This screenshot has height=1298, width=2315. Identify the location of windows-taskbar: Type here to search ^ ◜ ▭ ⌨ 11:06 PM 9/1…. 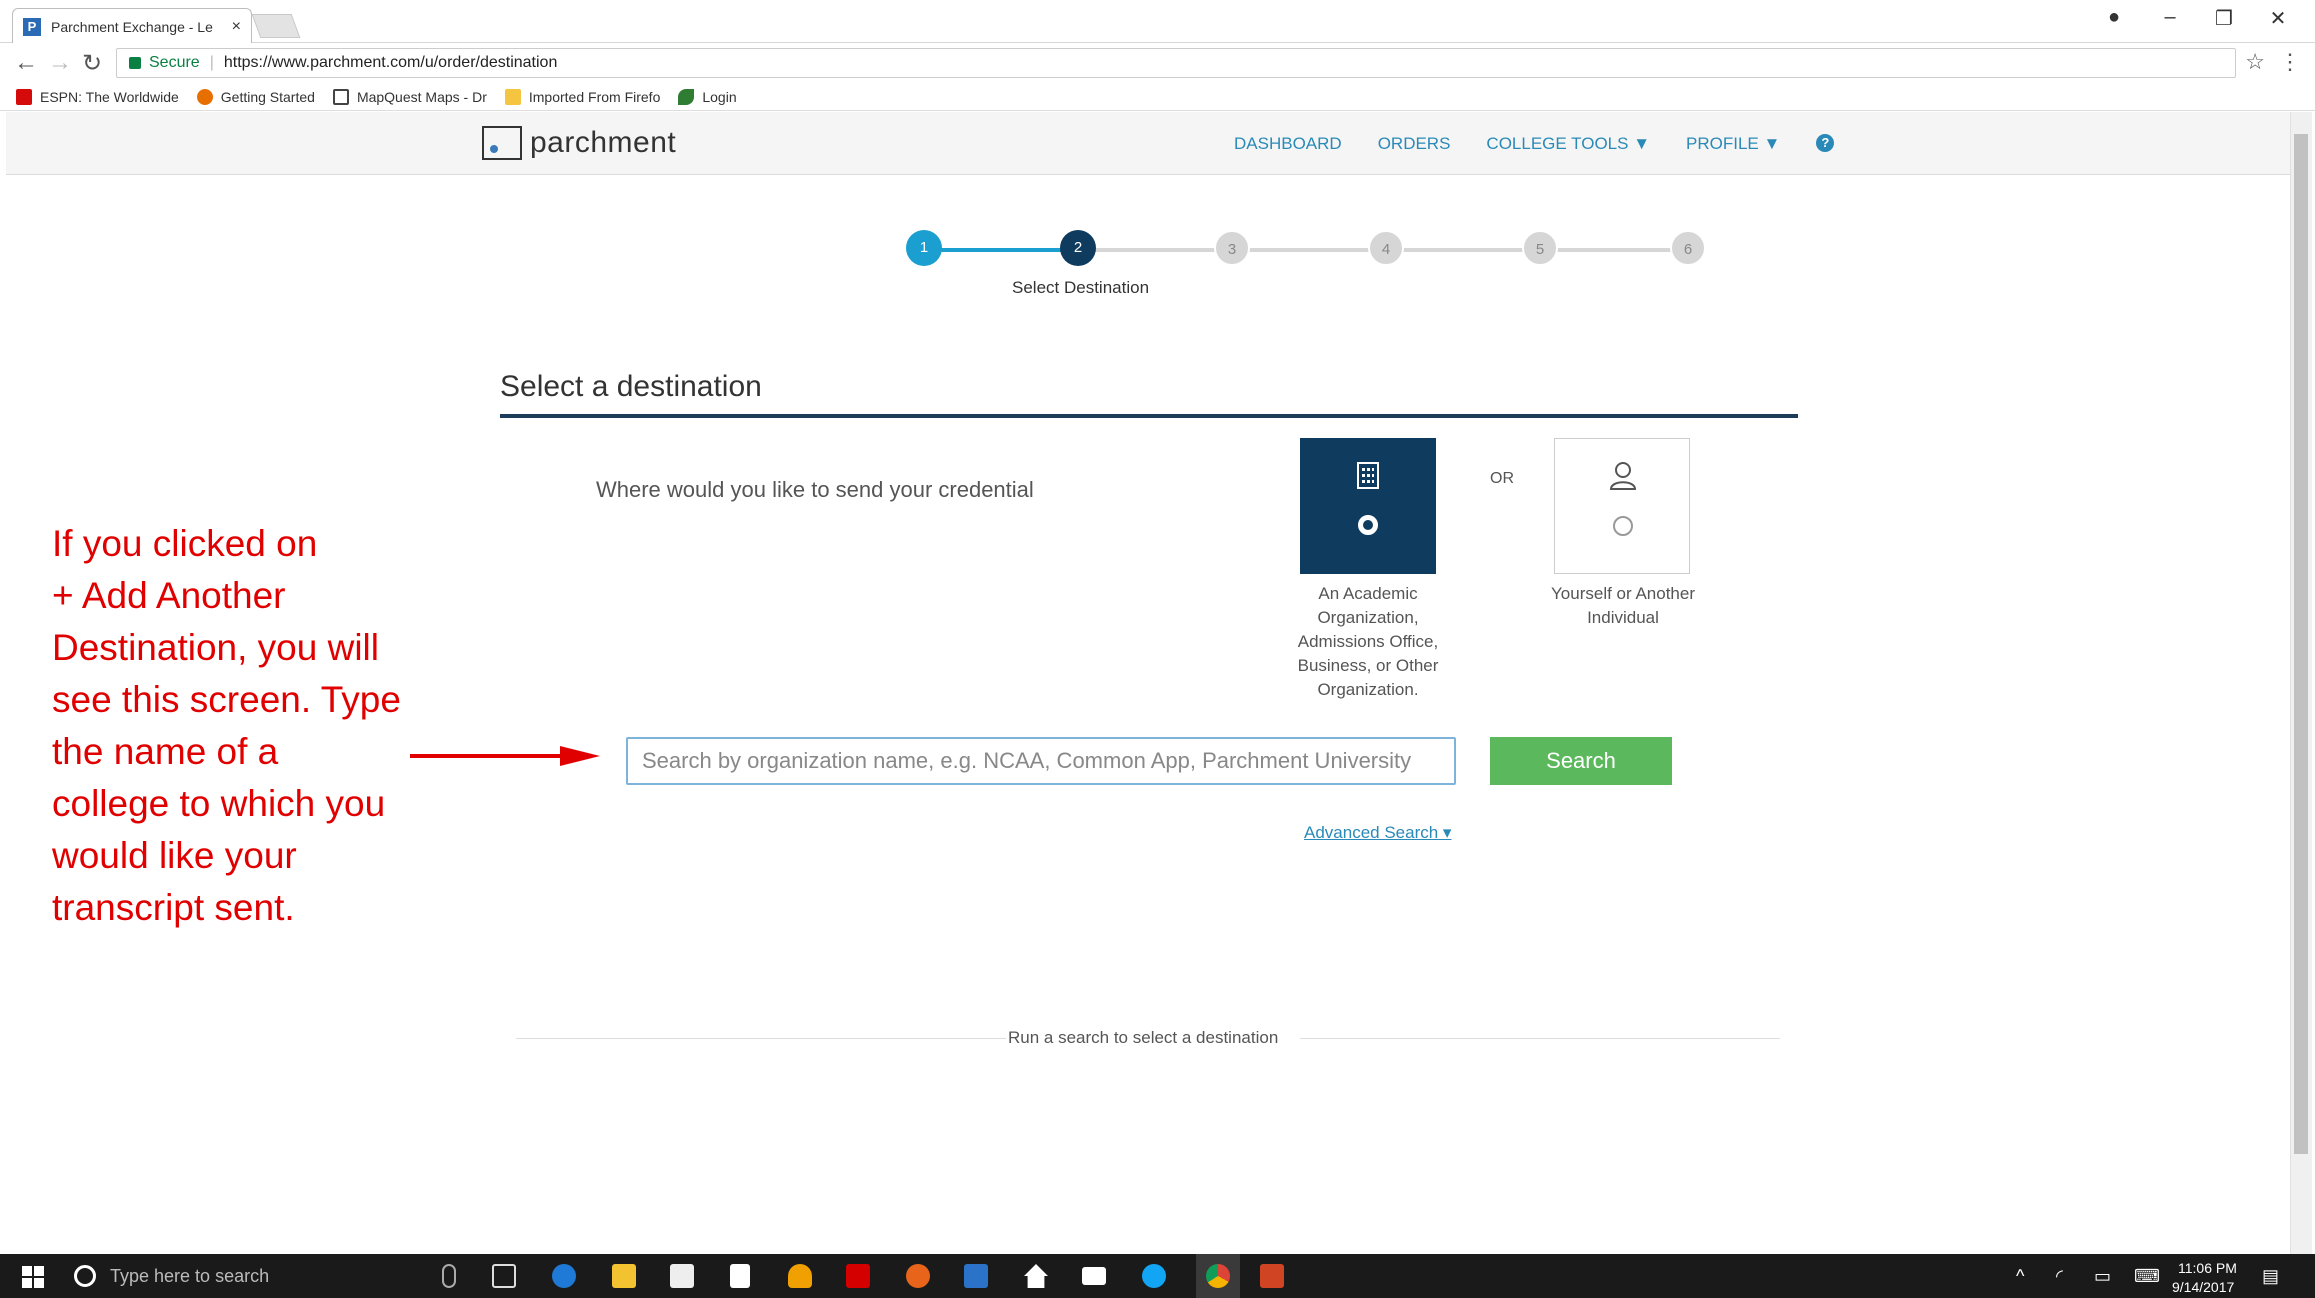
(1157, 1276).